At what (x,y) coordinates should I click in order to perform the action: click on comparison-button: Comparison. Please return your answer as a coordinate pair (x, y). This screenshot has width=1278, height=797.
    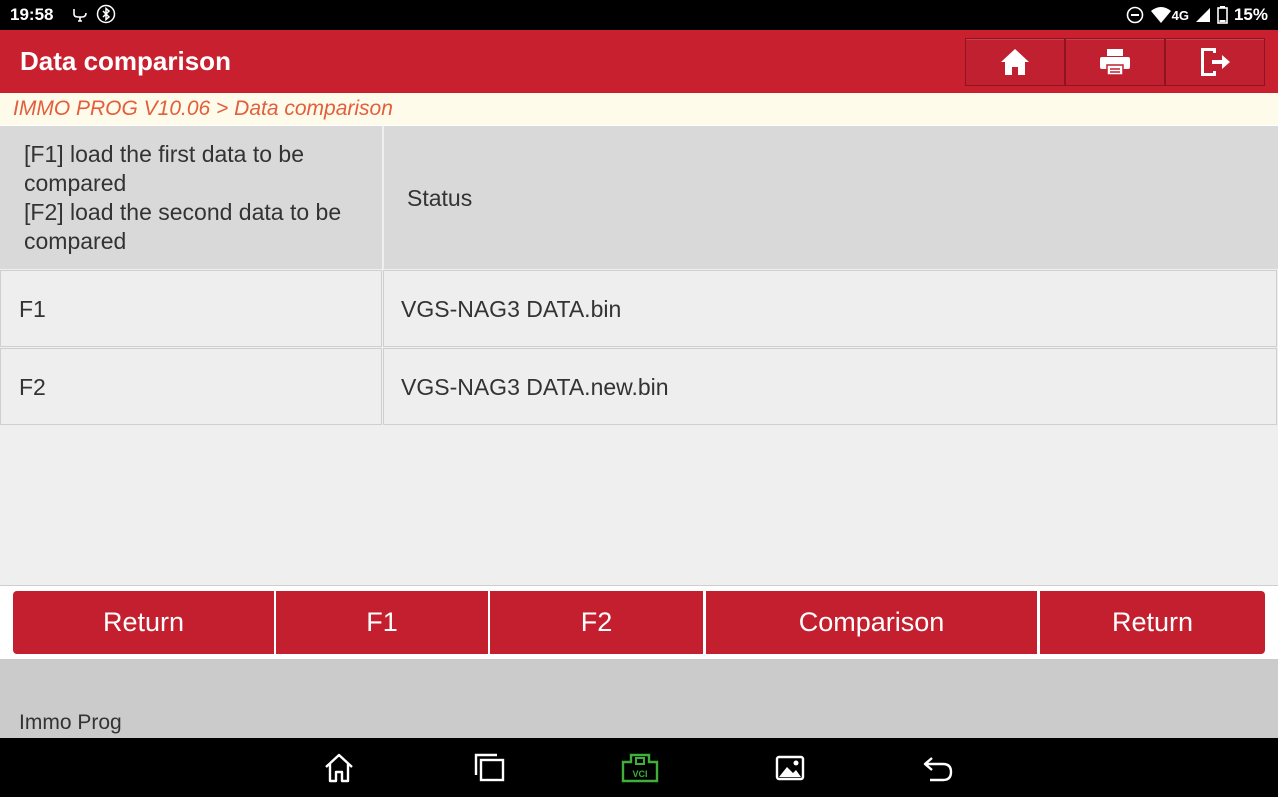
    Looking at the image, I should click on (871, 622).